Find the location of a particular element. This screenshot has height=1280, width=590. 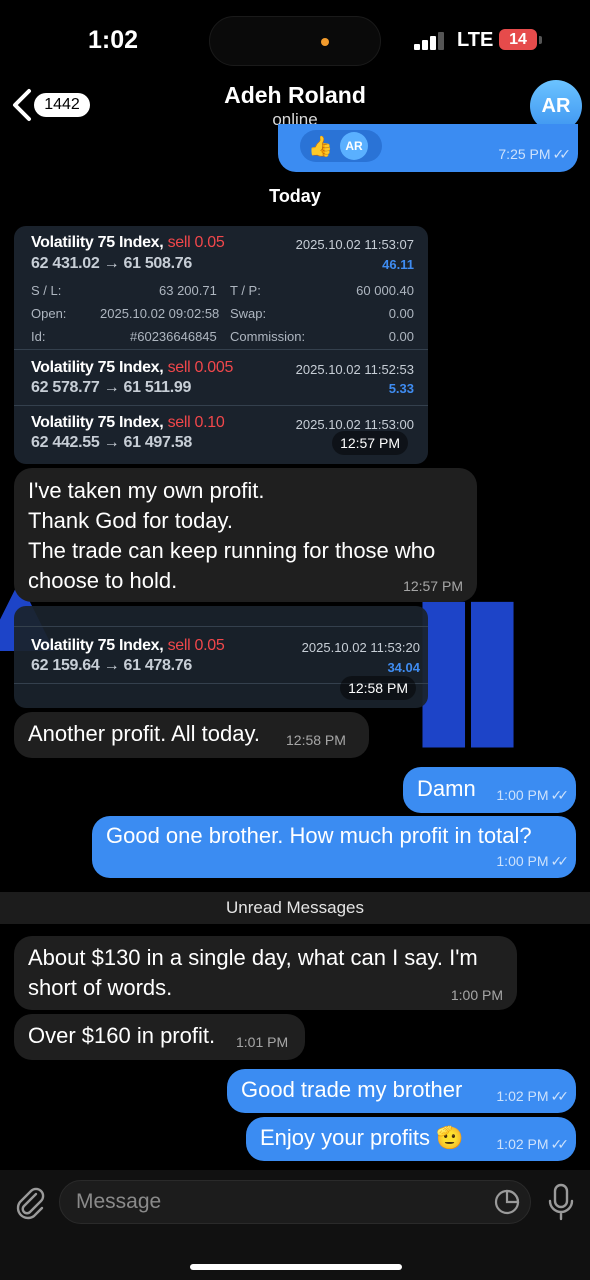

message-text: Enjoy your profits 🫡 is located at coordinates (362, 1137).